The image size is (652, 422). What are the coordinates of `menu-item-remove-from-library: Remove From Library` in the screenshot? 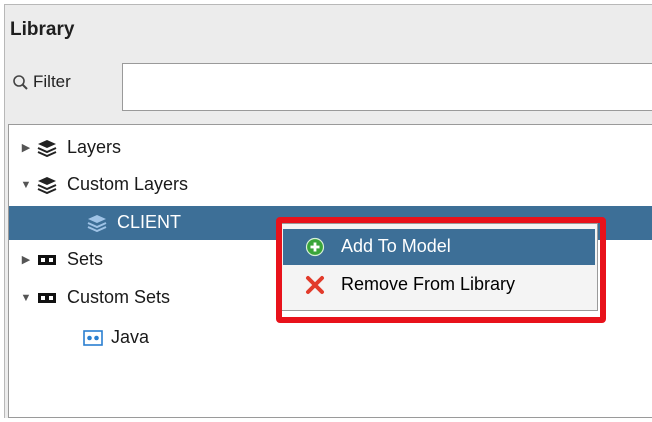 It's located at (439, 285).